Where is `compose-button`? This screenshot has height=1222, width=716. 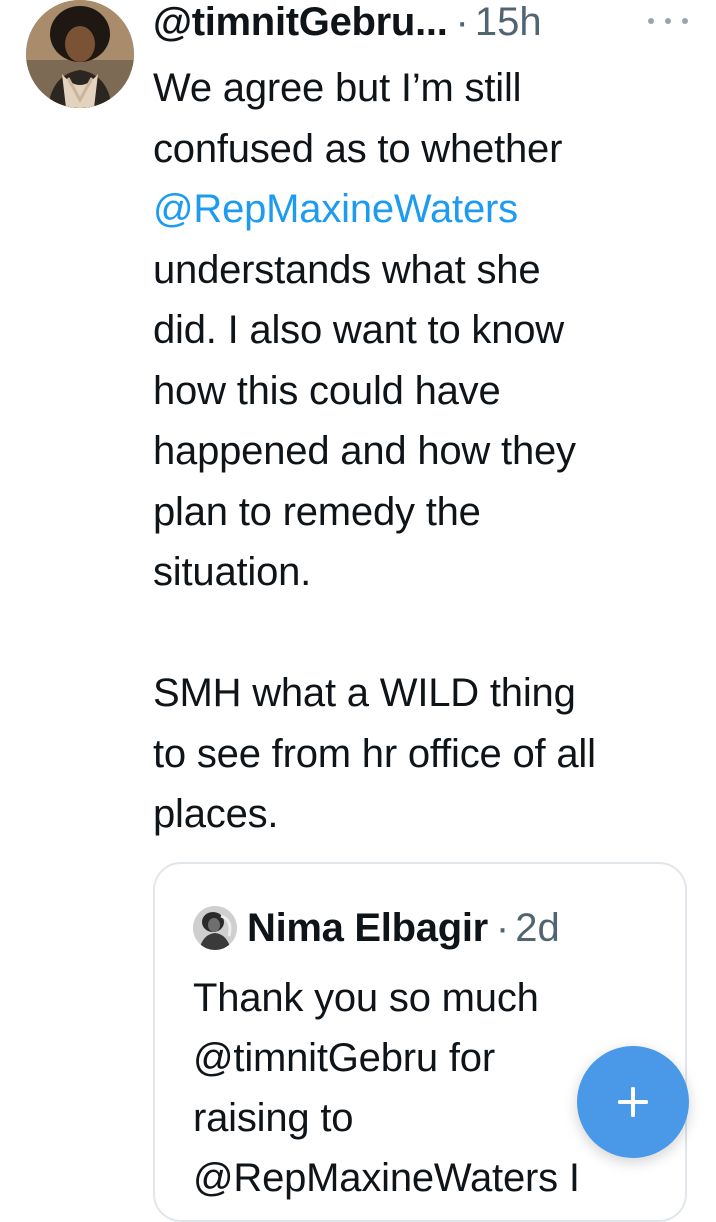 compose-button is located at coordinates (633, 1102).